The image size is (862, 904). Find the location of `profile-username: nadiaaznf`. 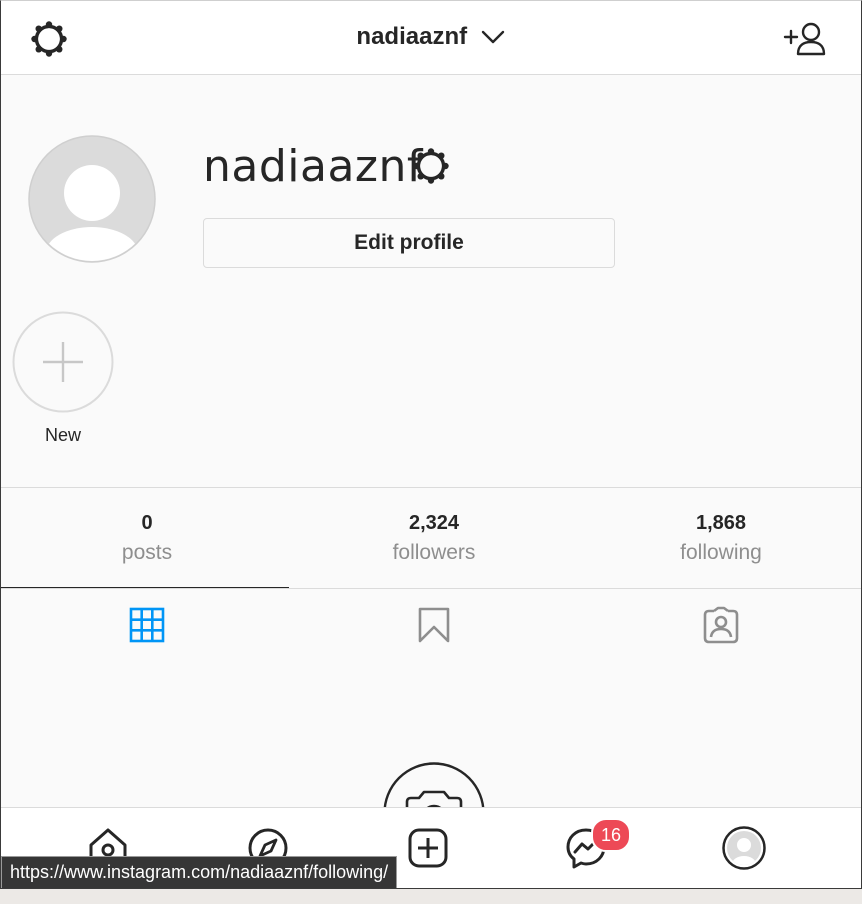

profile-username: nadiaaznf is located at coordinates (313, 166).